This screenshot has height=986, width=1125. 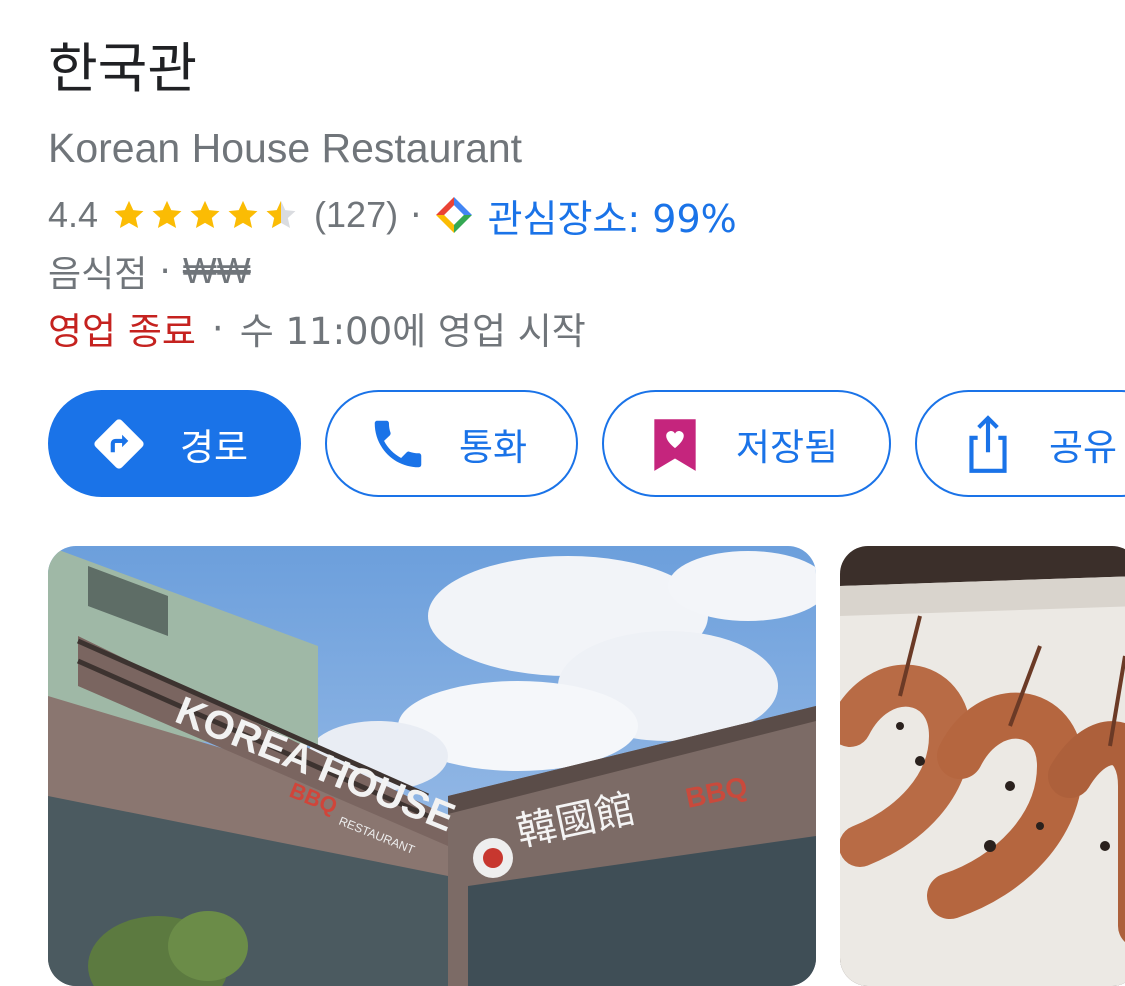 I want to click on grilled-shrimp-image, so click(x=982, y=766).